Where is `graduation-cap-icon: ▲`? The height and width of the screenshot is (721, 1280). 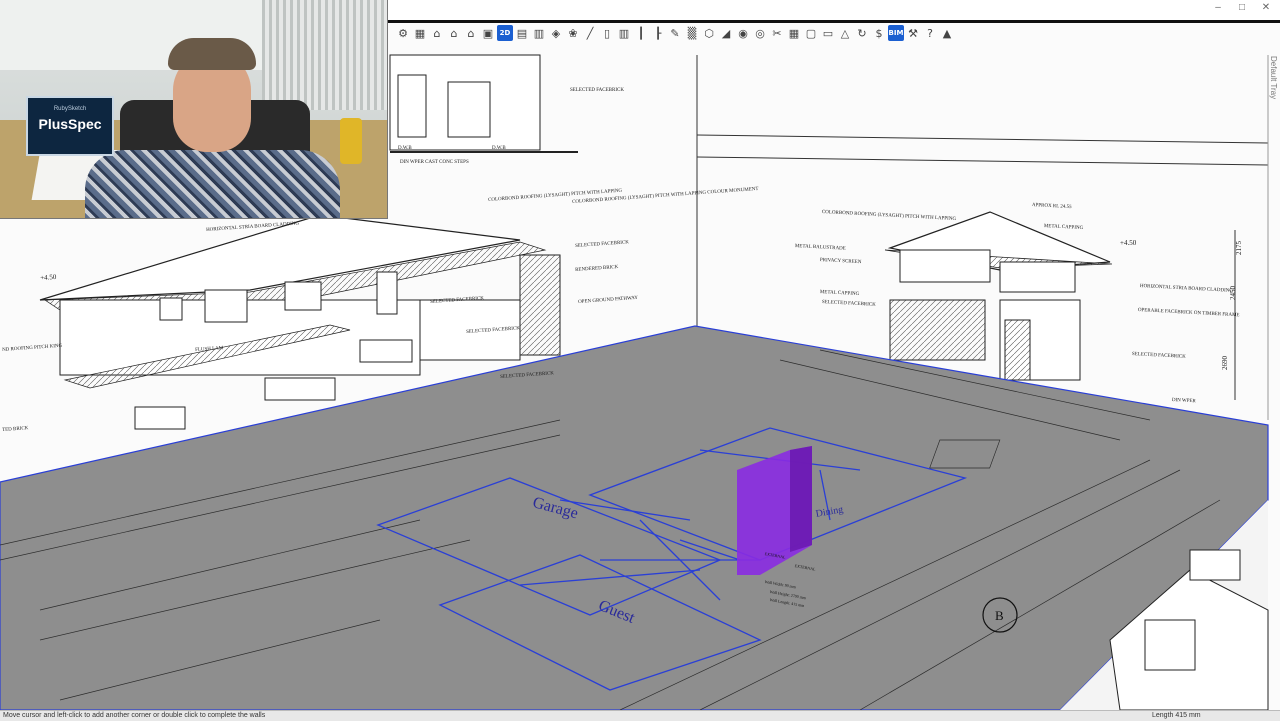
graduation-cap-icon: ▲ is located at coordinates (947, 33).